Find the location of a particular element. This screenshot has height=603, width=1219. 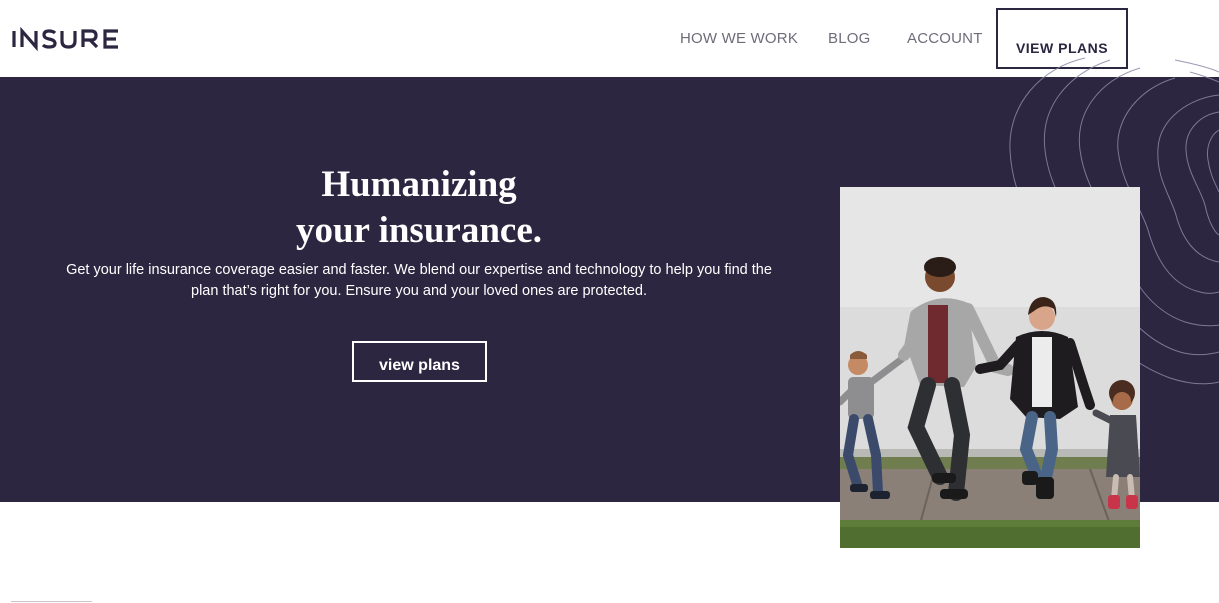

nav-how-we-work: HOW WE WORK is located at coordinates (739, 38).